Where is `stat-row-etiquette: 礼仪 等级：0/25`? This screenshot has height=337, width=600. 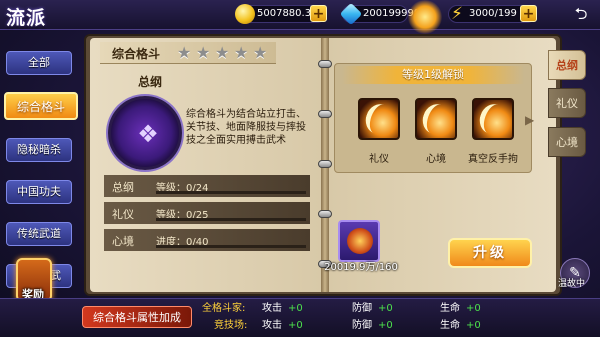
stat-row-etiquette: 礼仪 等级：0/25 is located at coordinates (207, 213).